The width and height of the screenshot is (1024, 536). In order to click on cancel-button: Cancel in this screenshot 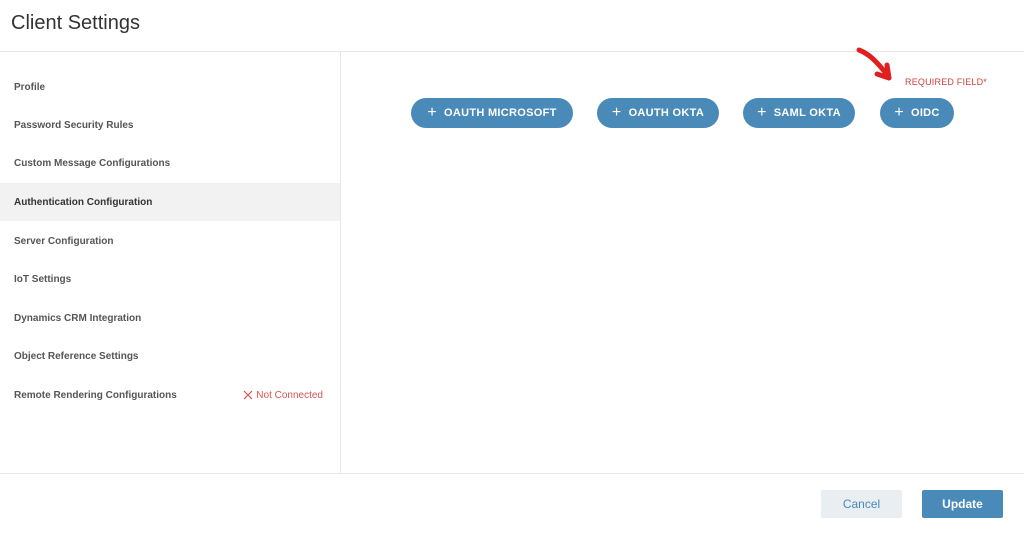, I will do `click(861, 504)`.